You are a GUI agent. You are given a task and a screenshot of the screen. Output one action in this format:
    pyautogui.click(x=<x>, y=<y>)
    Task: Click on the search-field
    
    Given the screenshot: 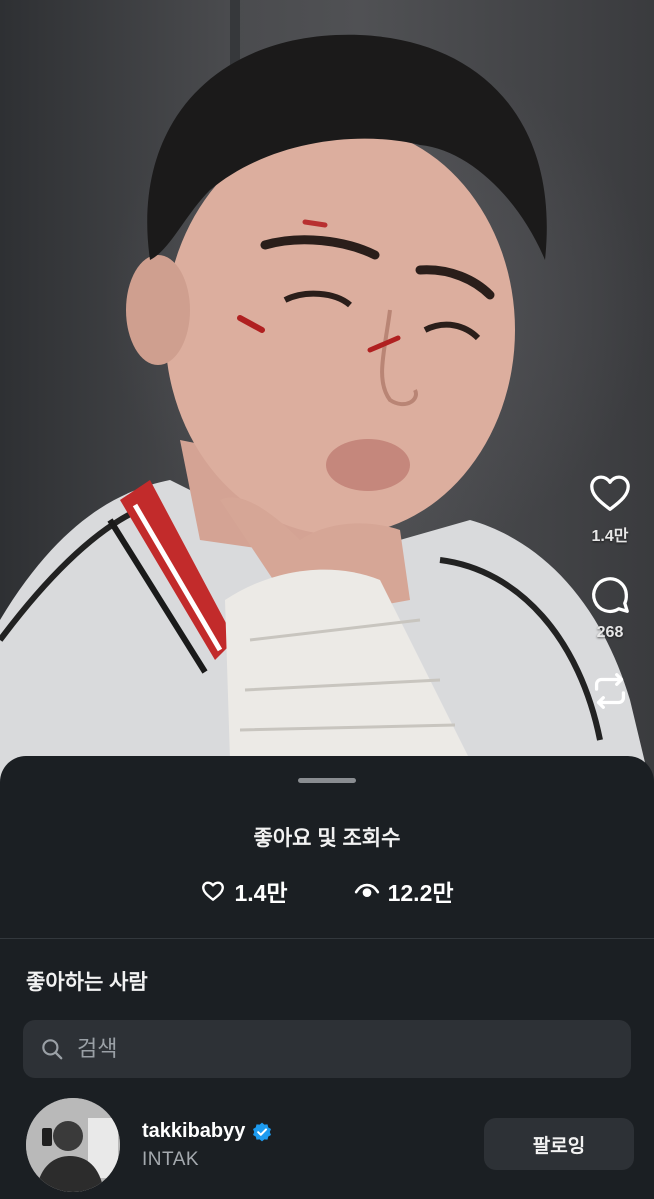 What is the action you would take?
    pyautogui.click(x=327, y=1049)
    